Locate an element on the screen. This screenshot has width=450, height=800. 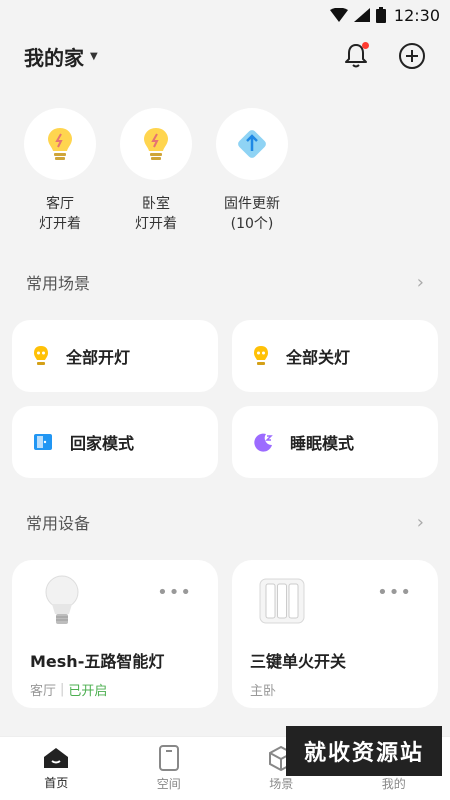
device-card-switch: ••• 三键单火开关 主卧 is located at coordinates (335, 634).